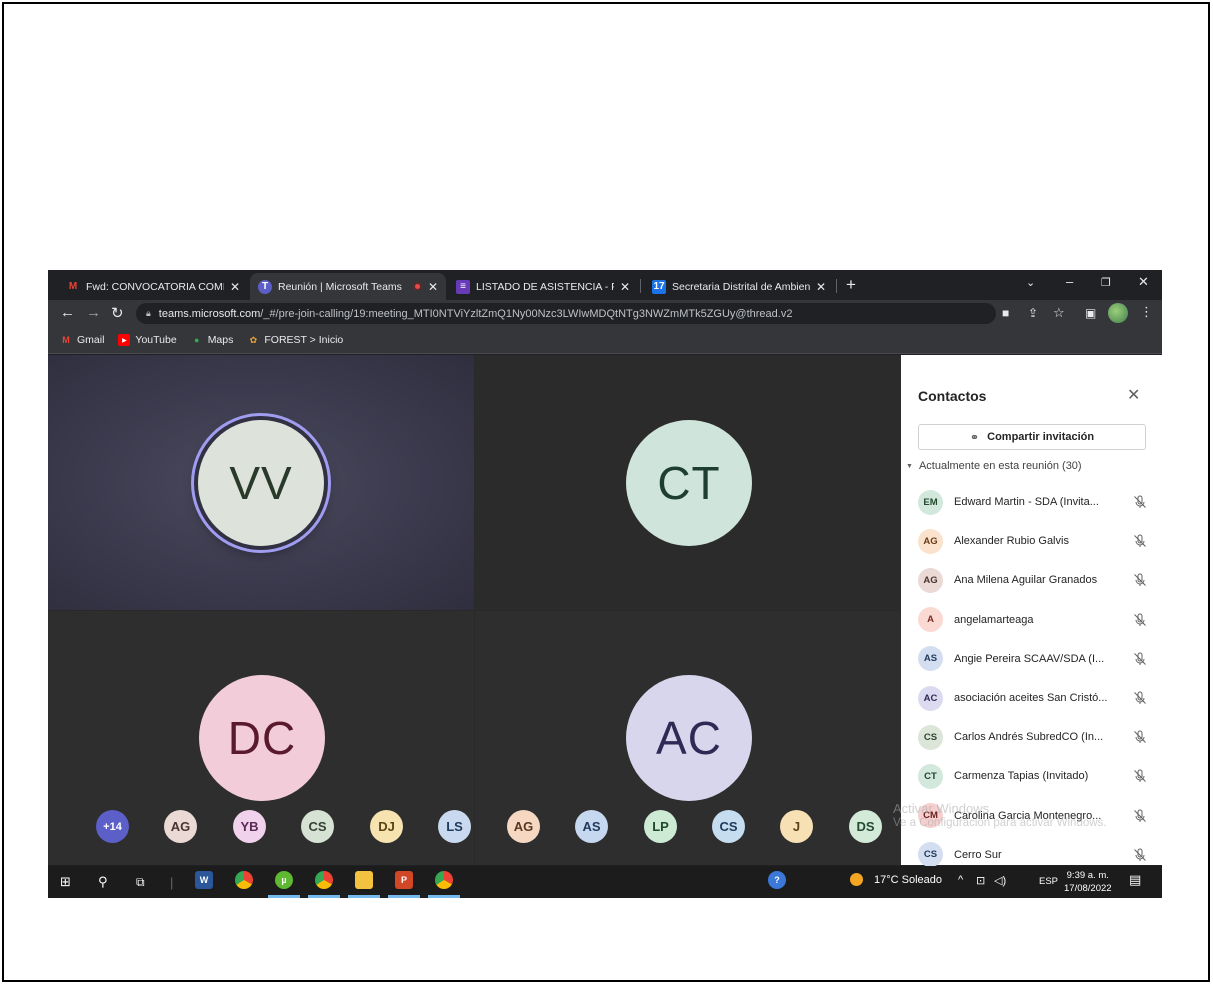 The image size is (1213, 984). Describe the element at coordinates (249, 826) in the screenshot. I see `participant-avatar: YB` at that location.